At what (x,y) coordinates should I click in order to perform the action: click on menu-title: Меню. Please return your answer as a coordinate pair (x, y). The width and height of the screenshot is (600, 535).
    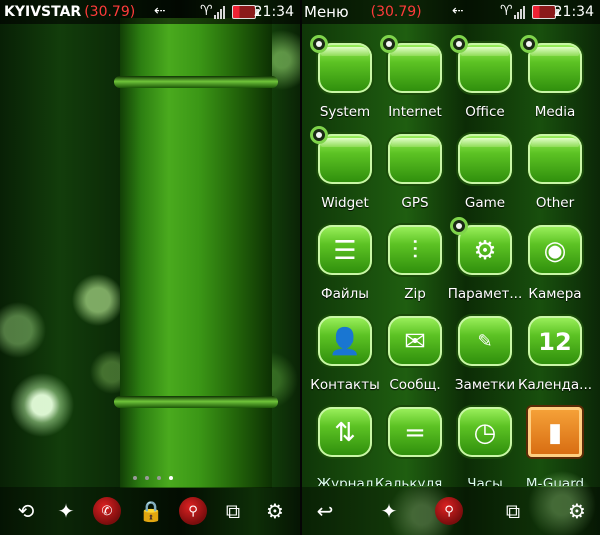
    Looking at the image, I should click on (326, 12).